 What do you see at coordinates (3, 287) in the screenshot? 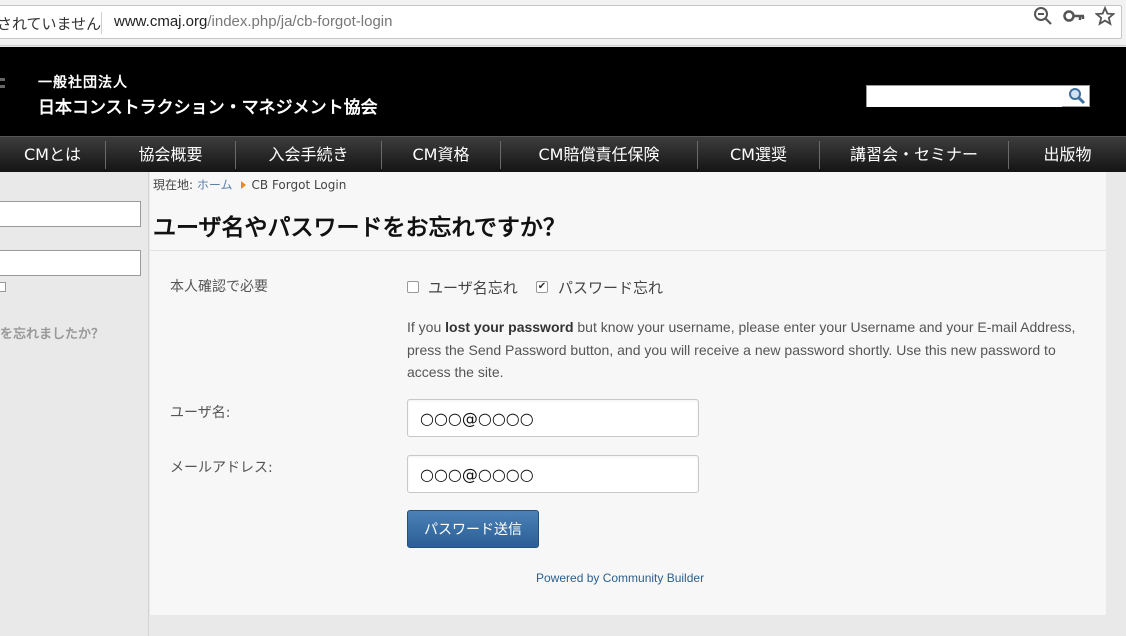
I see `sidebar-remember-checkbox` at bounding box center [3, 287].